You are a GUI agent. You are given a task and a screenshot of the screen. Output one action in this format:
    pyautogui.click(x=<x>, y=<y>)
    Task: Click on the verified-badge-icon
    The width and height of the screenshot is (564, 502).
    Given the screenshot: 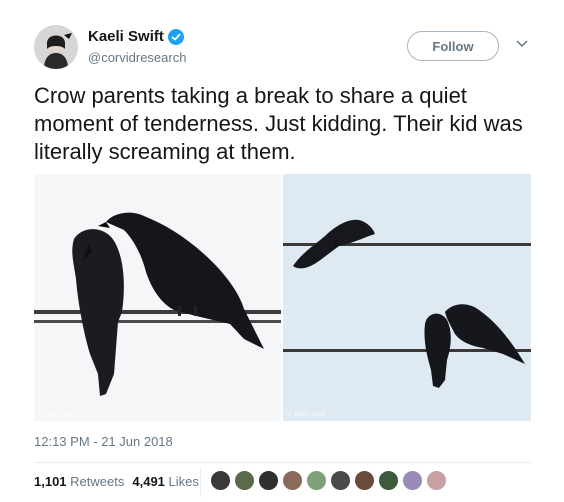 What is the action you would take?
    pyautogui.click(x=175, y=36)
    